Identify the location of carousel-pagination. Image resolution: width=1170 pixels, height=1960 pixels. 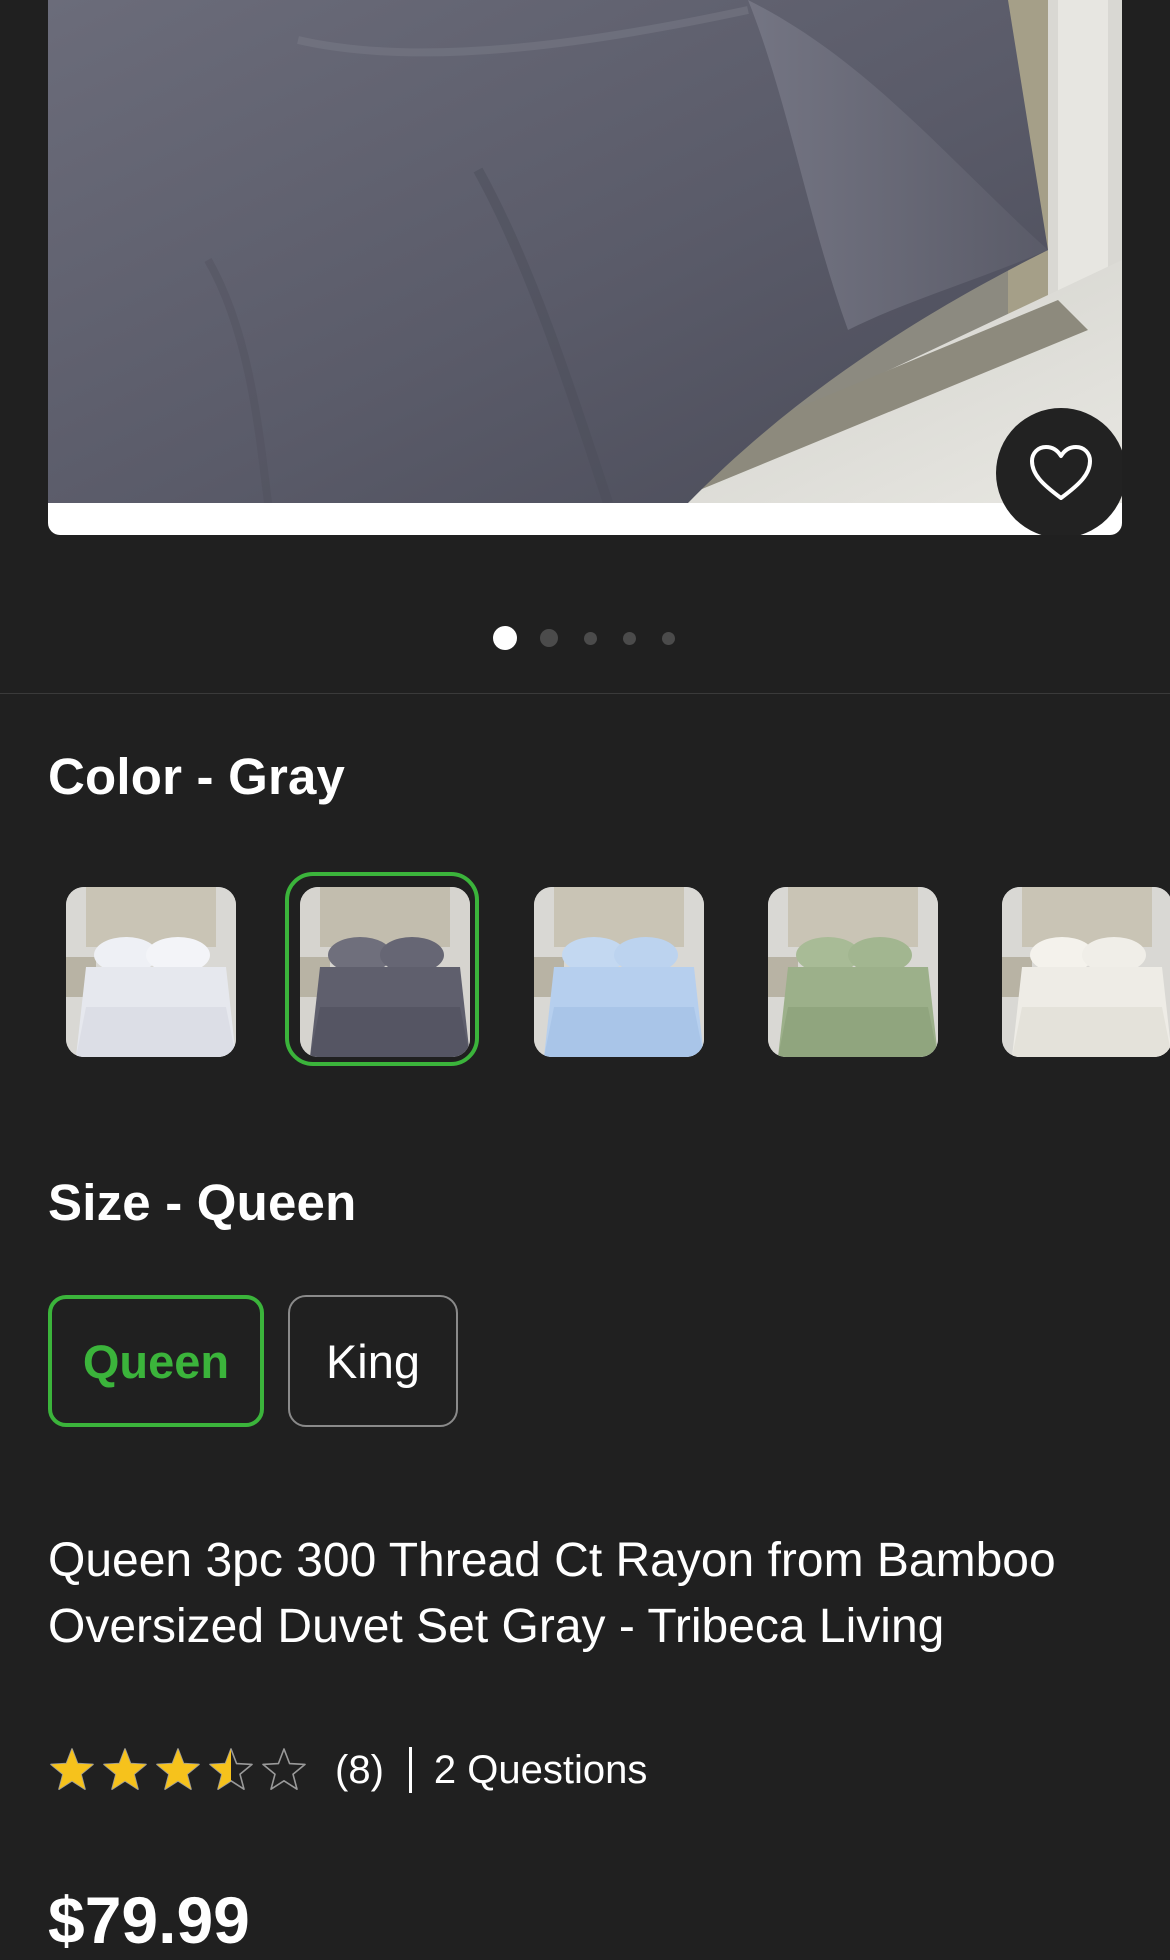
(585, 638).